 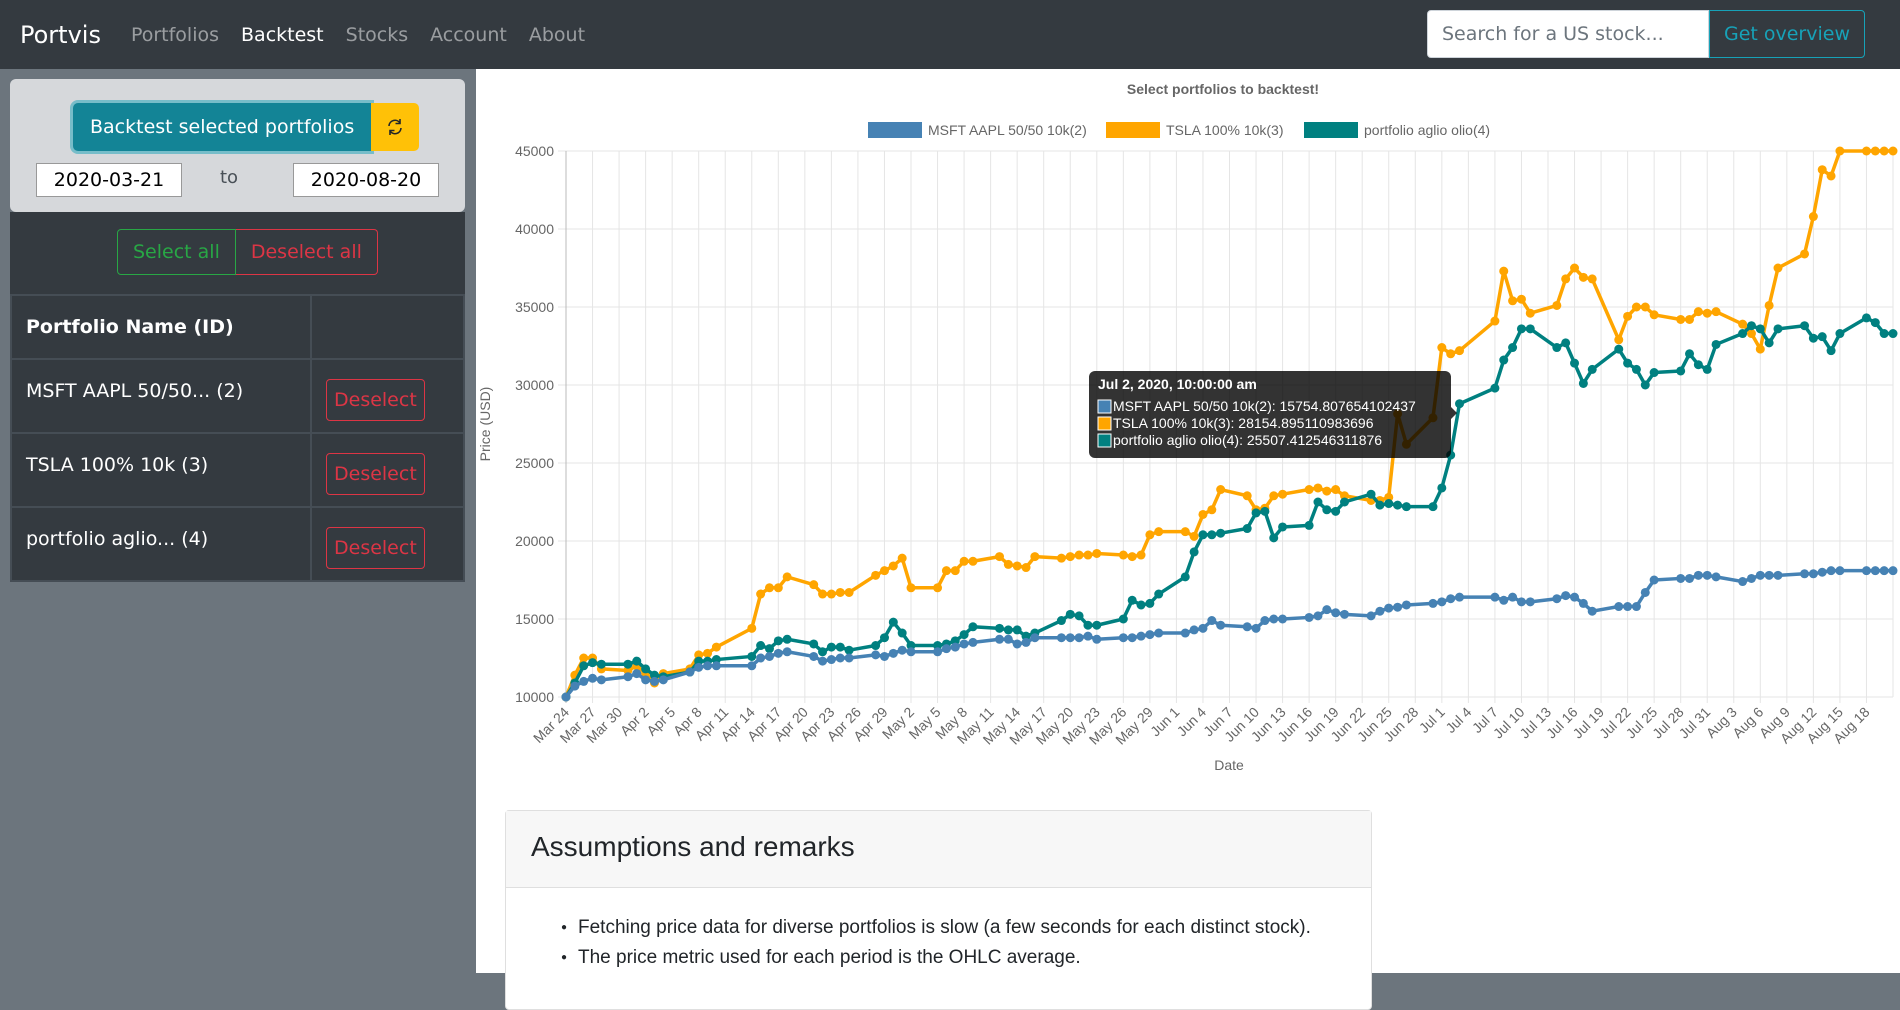 I want to click on nav-stocks: Stocks, so click(x=377, y=35).